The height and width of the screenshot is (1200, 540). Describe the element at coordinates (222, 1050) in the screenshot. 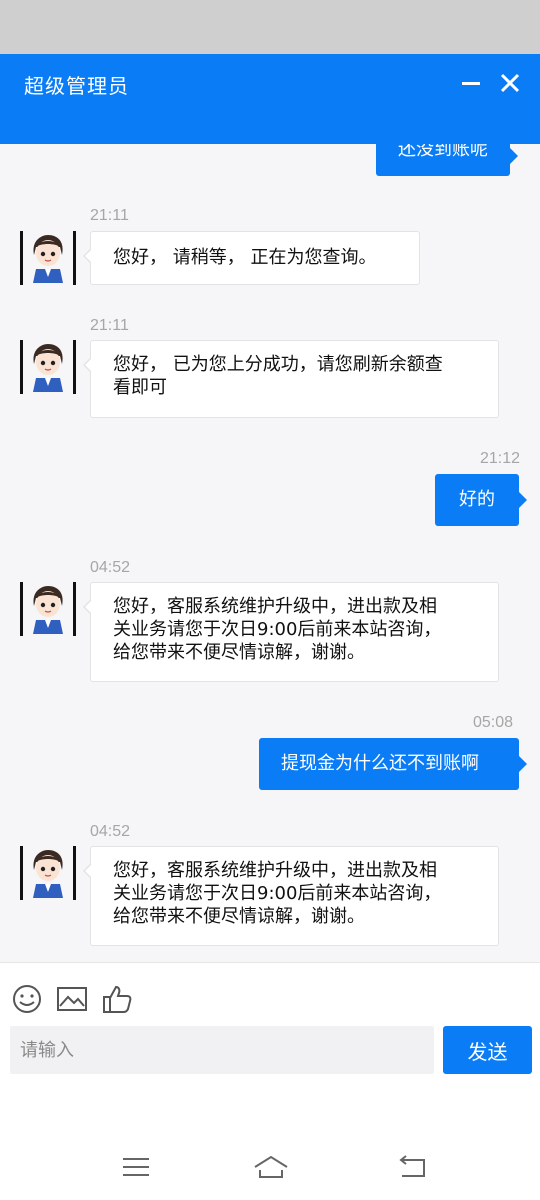

I see `message-input` at that location.